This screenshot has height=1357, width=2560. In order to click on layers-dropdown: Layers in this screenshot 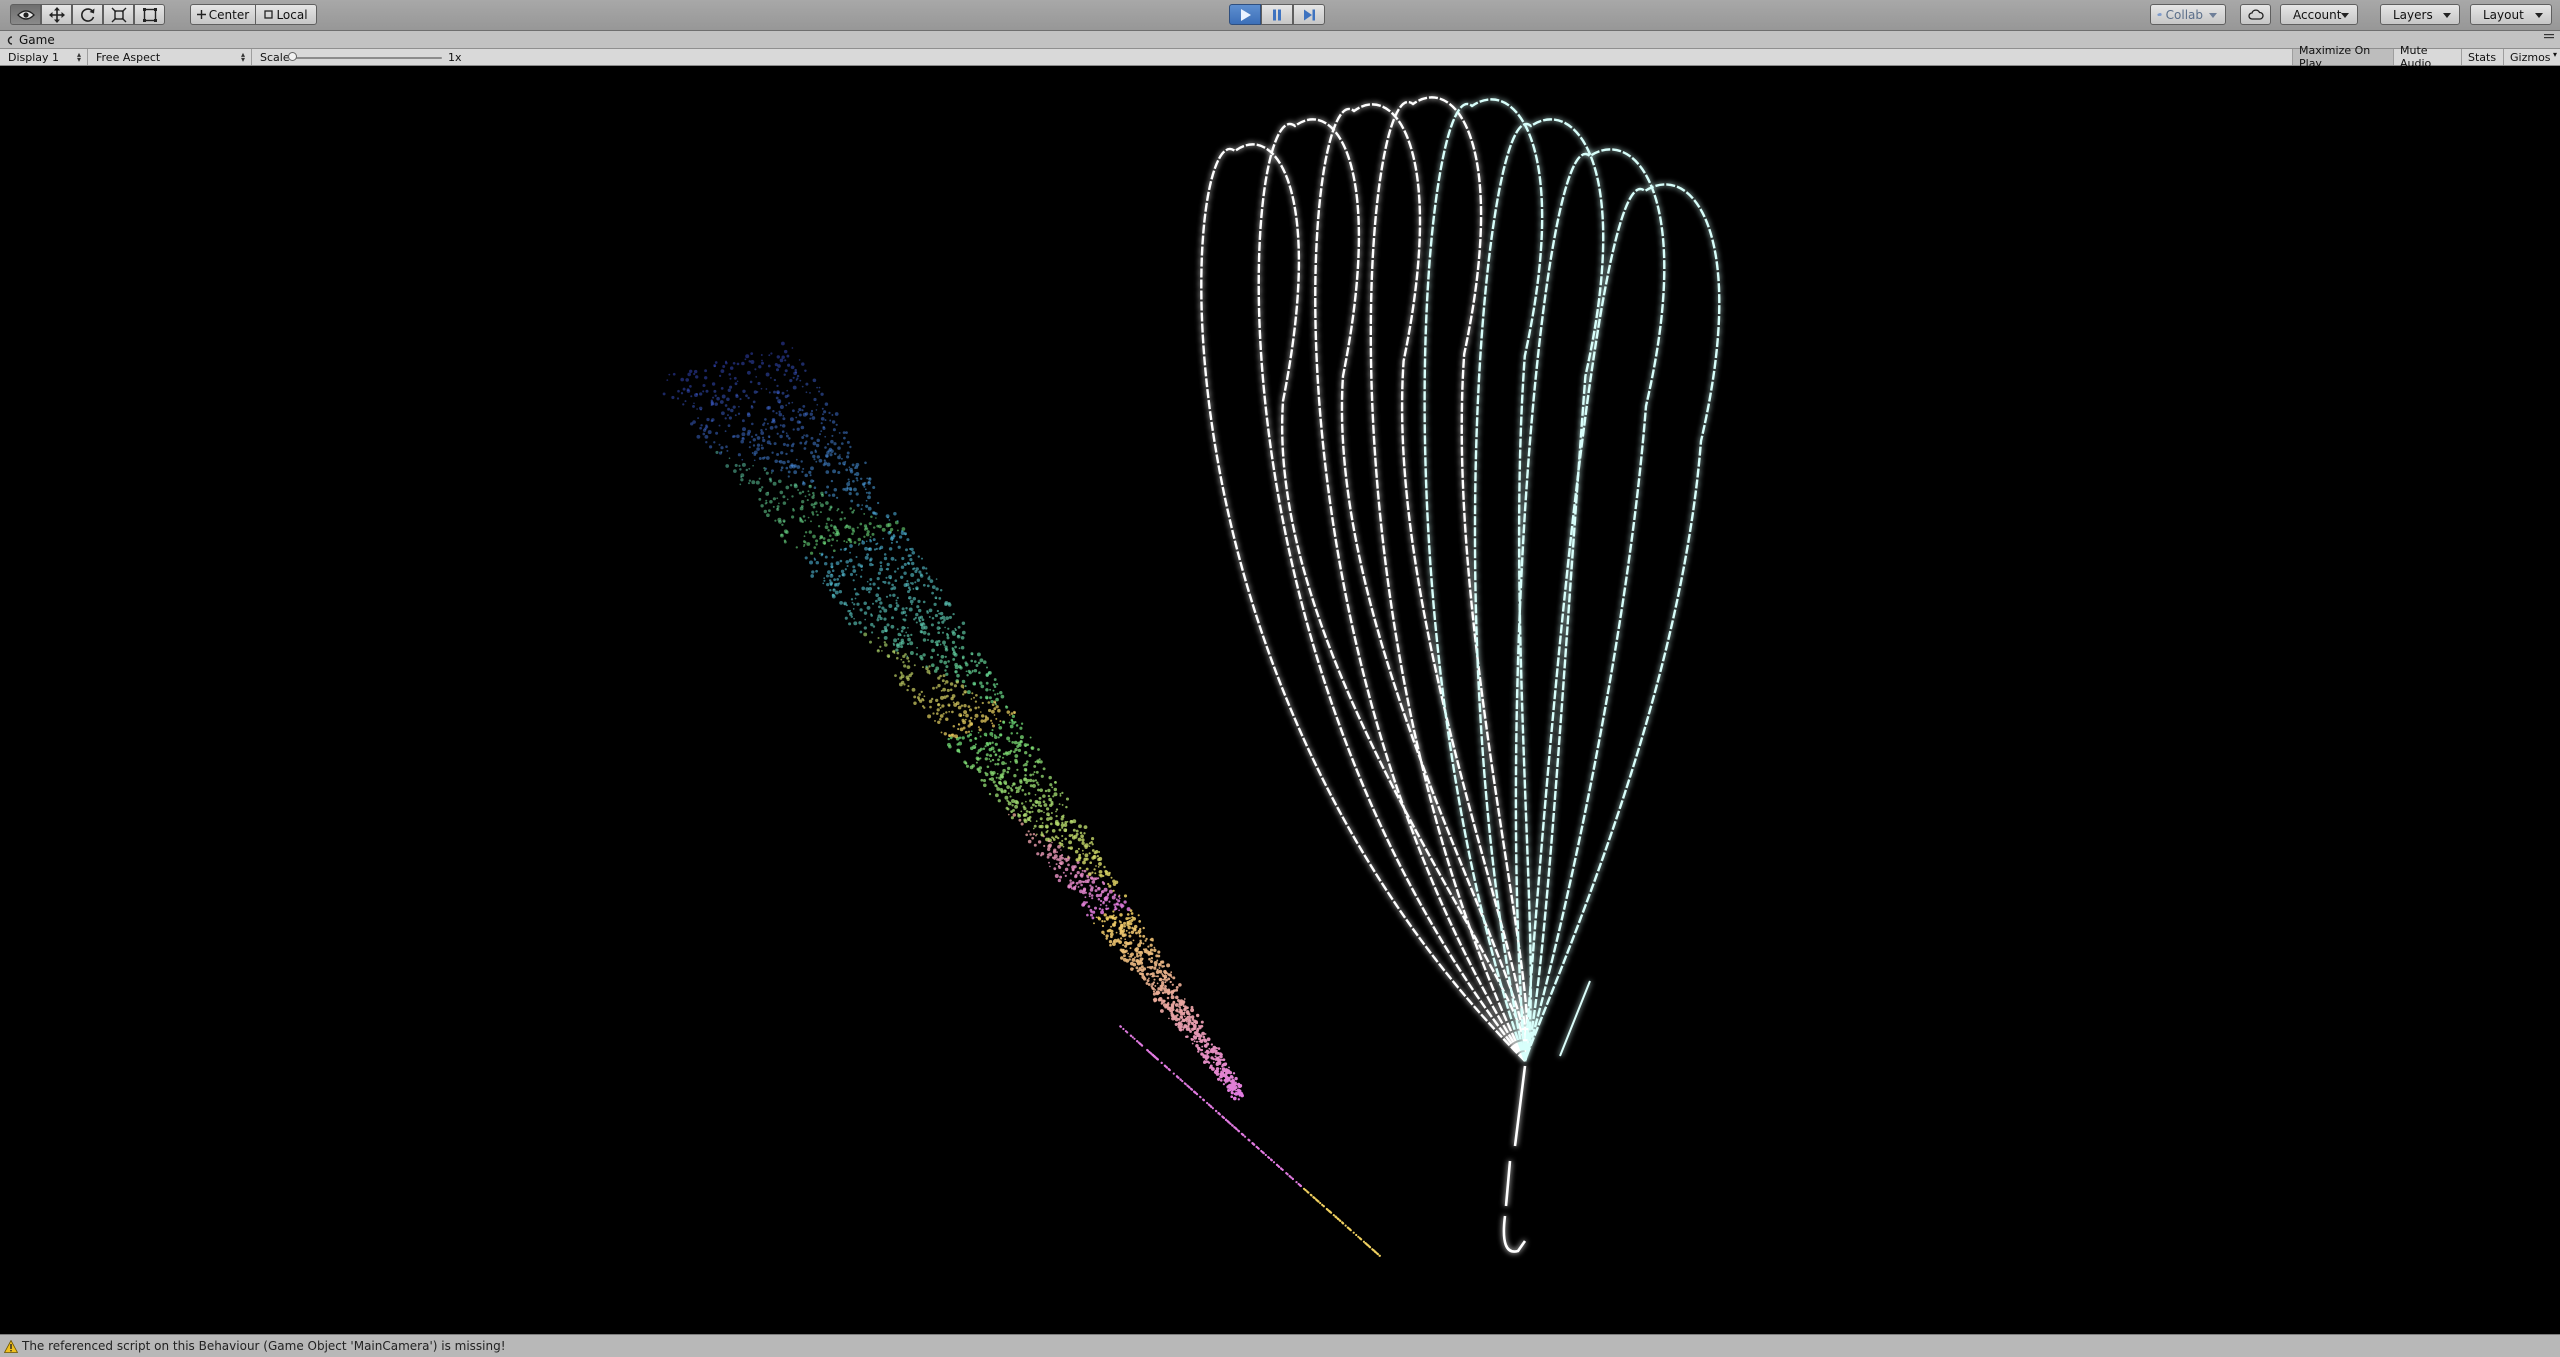, I will do `click(2420, 14)`.